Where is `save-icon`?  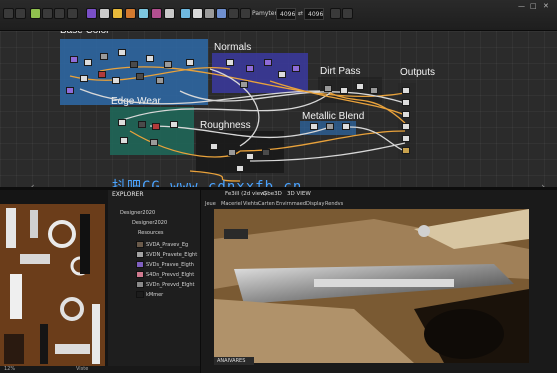 save-icon is located at coordinates (35, 13).